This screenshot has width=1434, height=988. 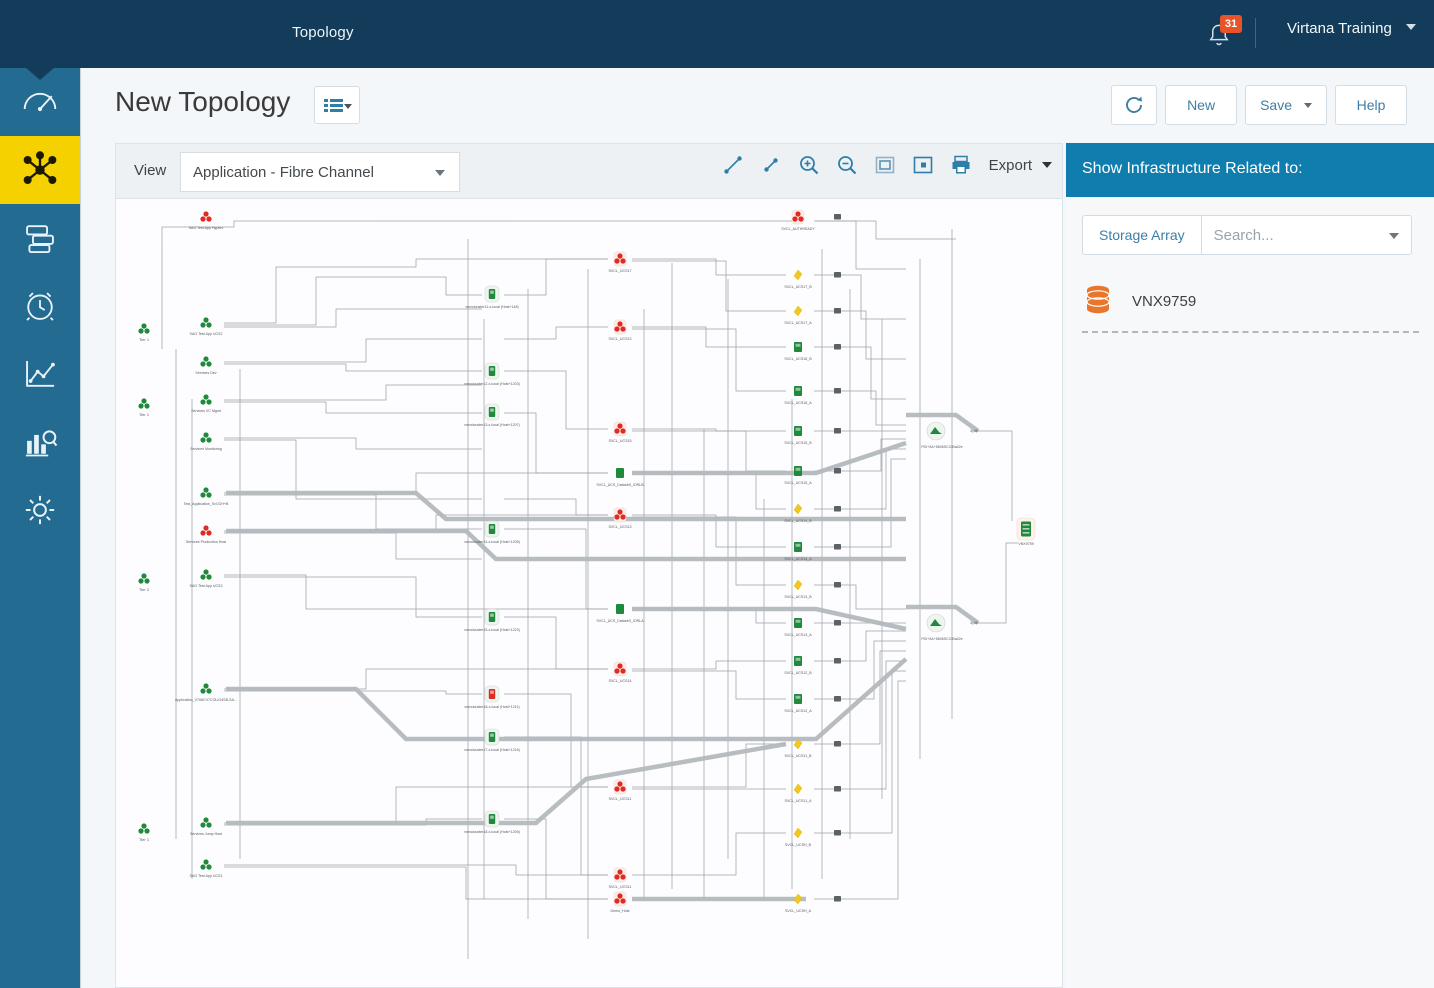 I want to click on node-label: Tier 1, so click(x=144, y=339).